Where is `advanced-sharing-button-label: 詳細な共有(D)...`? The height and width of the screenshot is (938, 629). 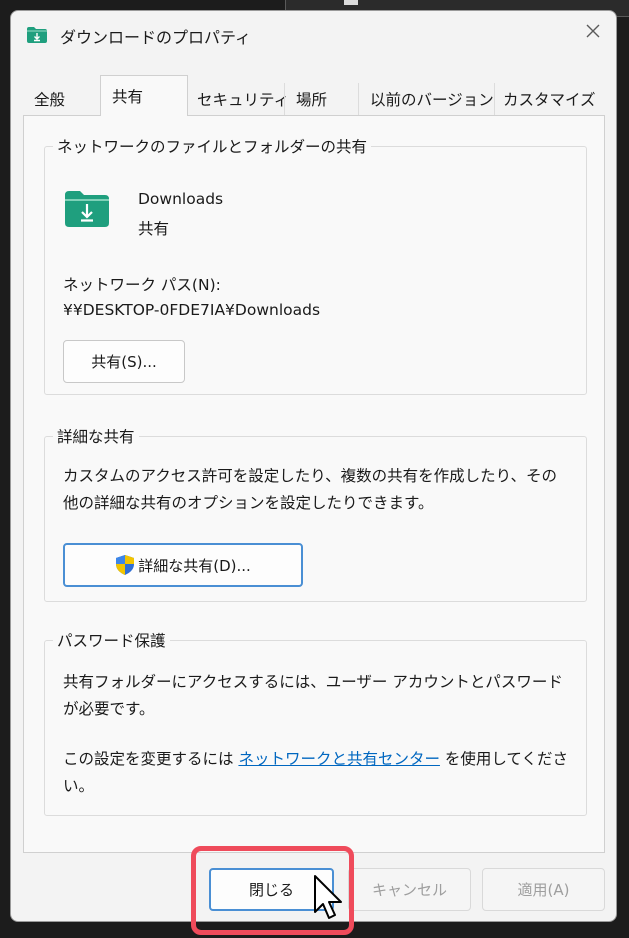 advanced-sharing-button-label: 詳細な共有(D)... is located at coordinates (194, 565).